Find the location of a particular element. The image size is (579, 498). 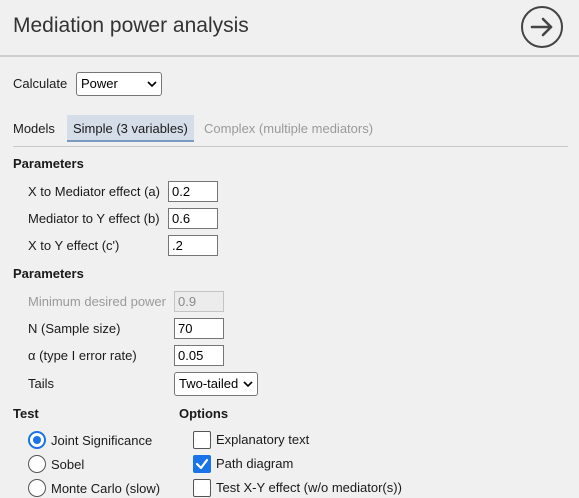

path-diagram-label: Path diagram is located at coordinates (255, 463).